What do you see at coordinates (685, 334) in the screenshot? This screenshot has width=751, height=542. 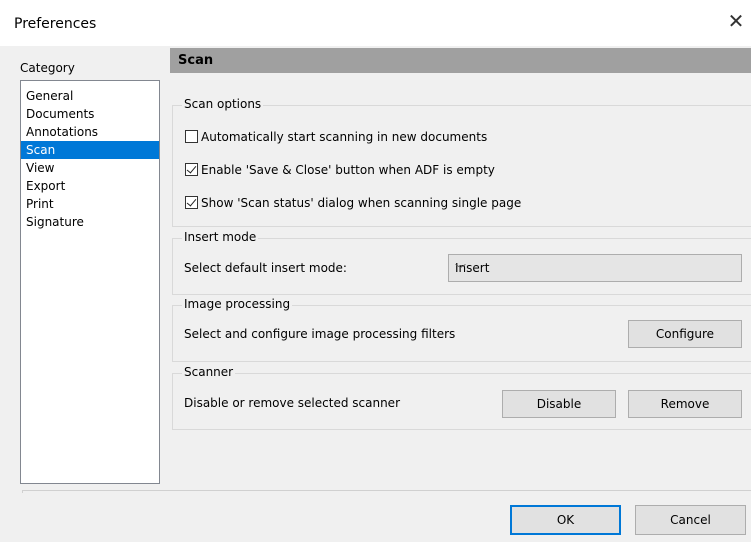 I see `configure-button: Configure` at bounding box center [685, 334].